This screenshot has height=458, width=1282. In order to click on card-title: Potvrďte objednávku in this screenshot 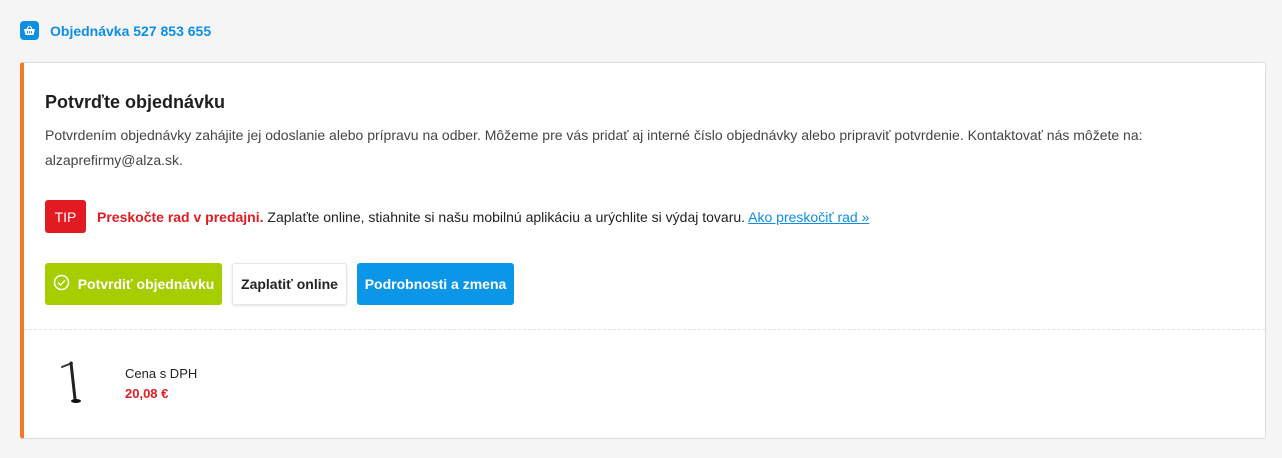, I will do `click(135, 102)`.